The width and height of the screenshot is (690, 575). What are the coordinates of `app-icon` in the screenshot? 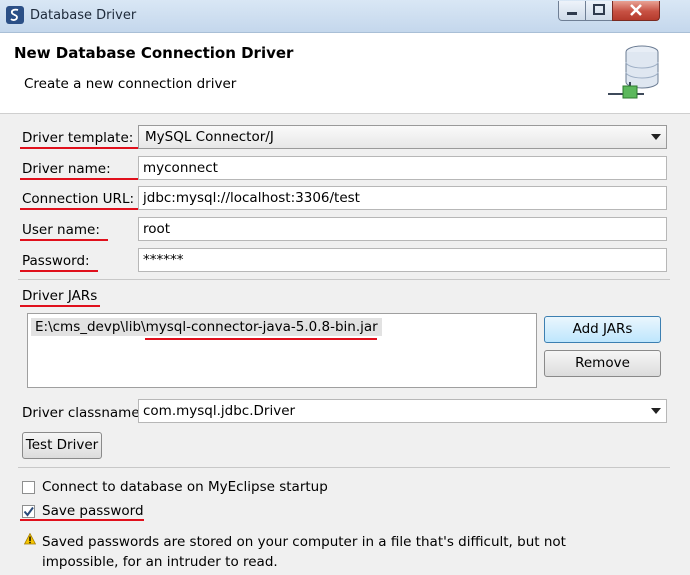 It's located at (15, 15).